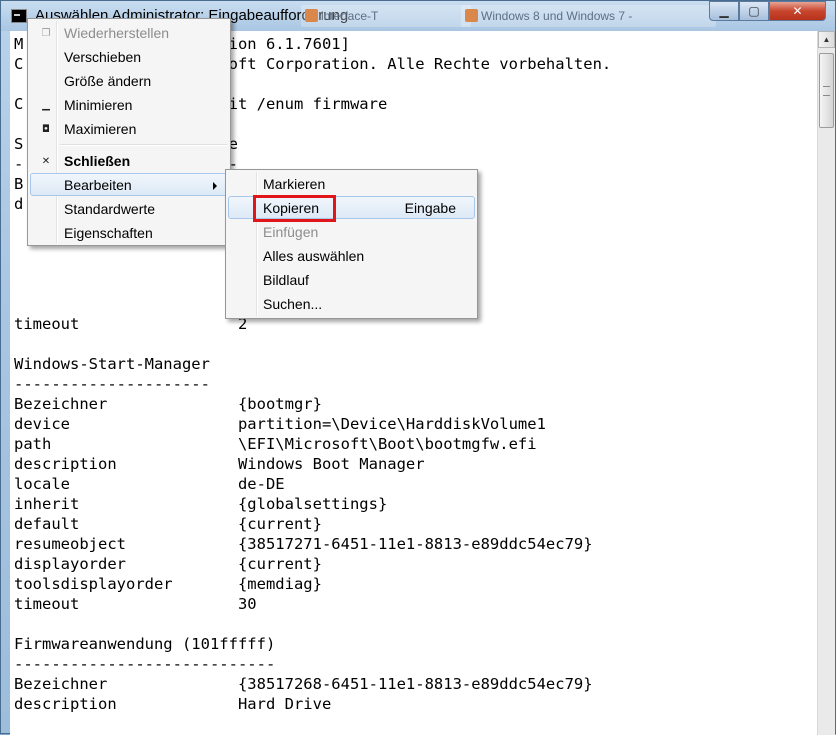 The image size is (836, 735). What do you see at coordinates (280, 424) in the screenshot?
I see `console-line: device partition=\Device\HarddiskVolume1` at bounding box center [280, 424].